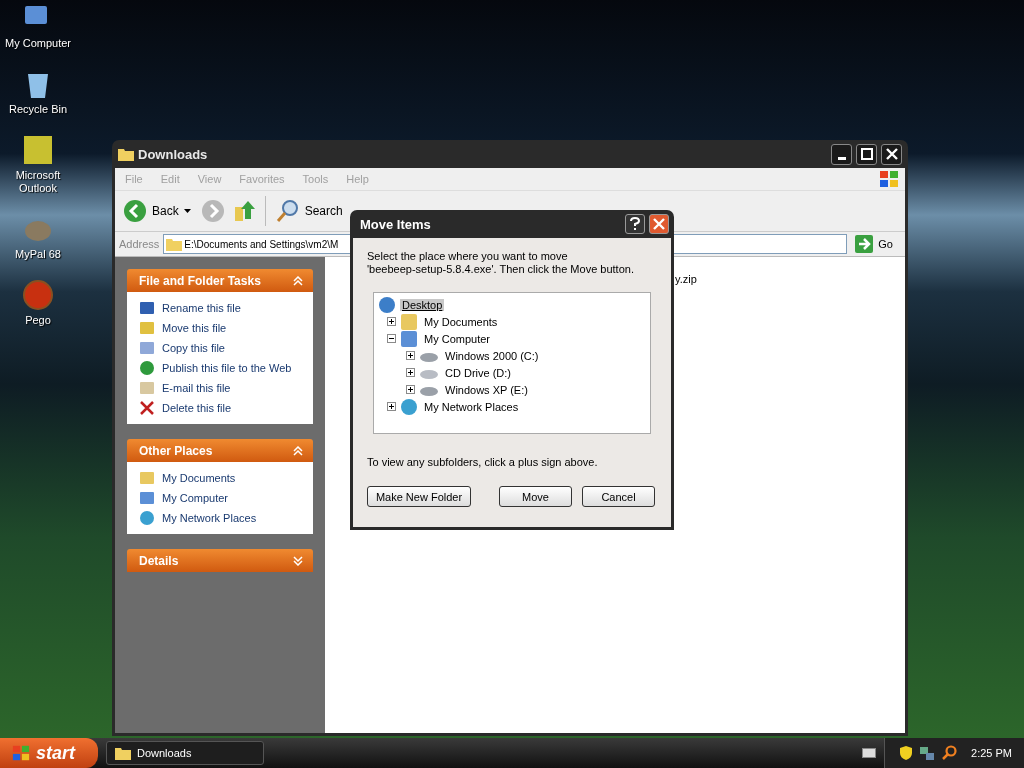 Image resolution: width=1024 pixels, height=768 pixels. What do you see at coordinates (483, 462) in the screenshot?
I see `dialog-hint: To view any subfolders, click a plus sign above.` at bounding box center [483, 462].